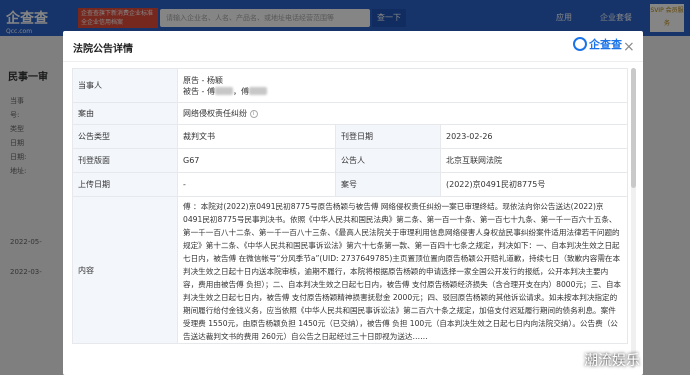 This screenshot has width=690, height=375. What do you see at coordinates (534, 184) in the screenshot?
I see `case-number-link: (2022)京0491民初8775号` at bounding box center [534, 184].